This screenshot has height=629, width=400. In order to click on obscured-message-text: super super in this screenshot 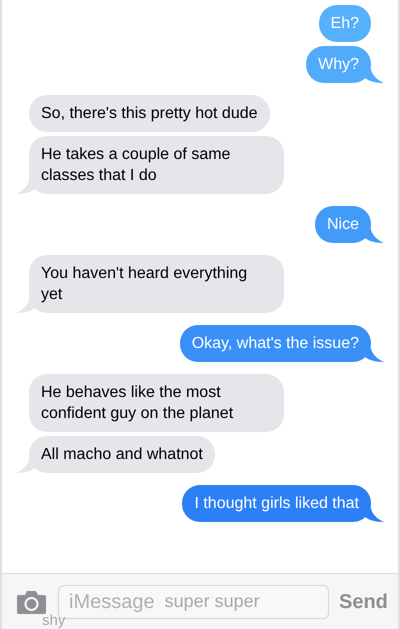, I will do `click(212, 601)`.